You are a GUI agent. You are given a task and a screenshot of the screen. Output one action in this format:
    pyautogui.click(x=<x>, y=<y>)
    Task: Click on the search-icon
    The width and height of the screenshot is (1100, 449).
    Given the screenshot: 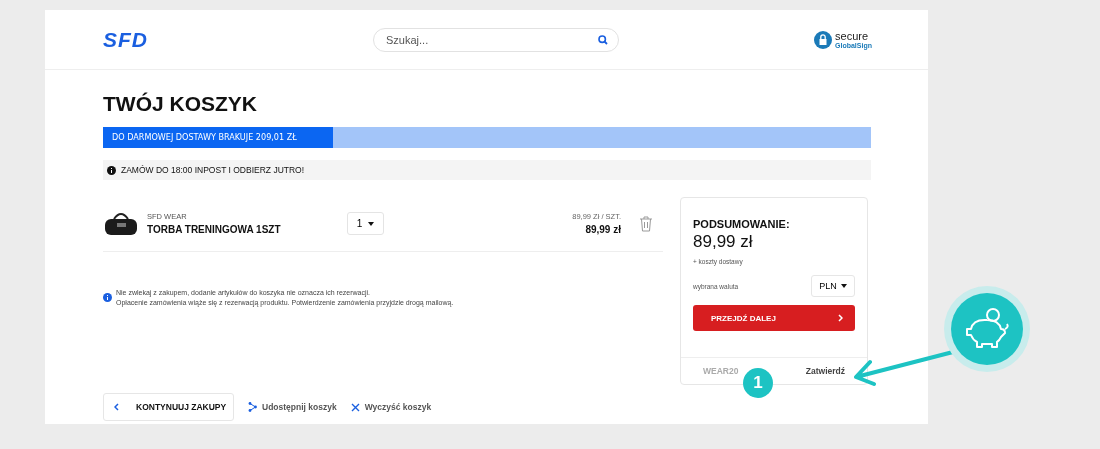 What is the action you would take?
    pyautogui.click(x=603, y=39)
    